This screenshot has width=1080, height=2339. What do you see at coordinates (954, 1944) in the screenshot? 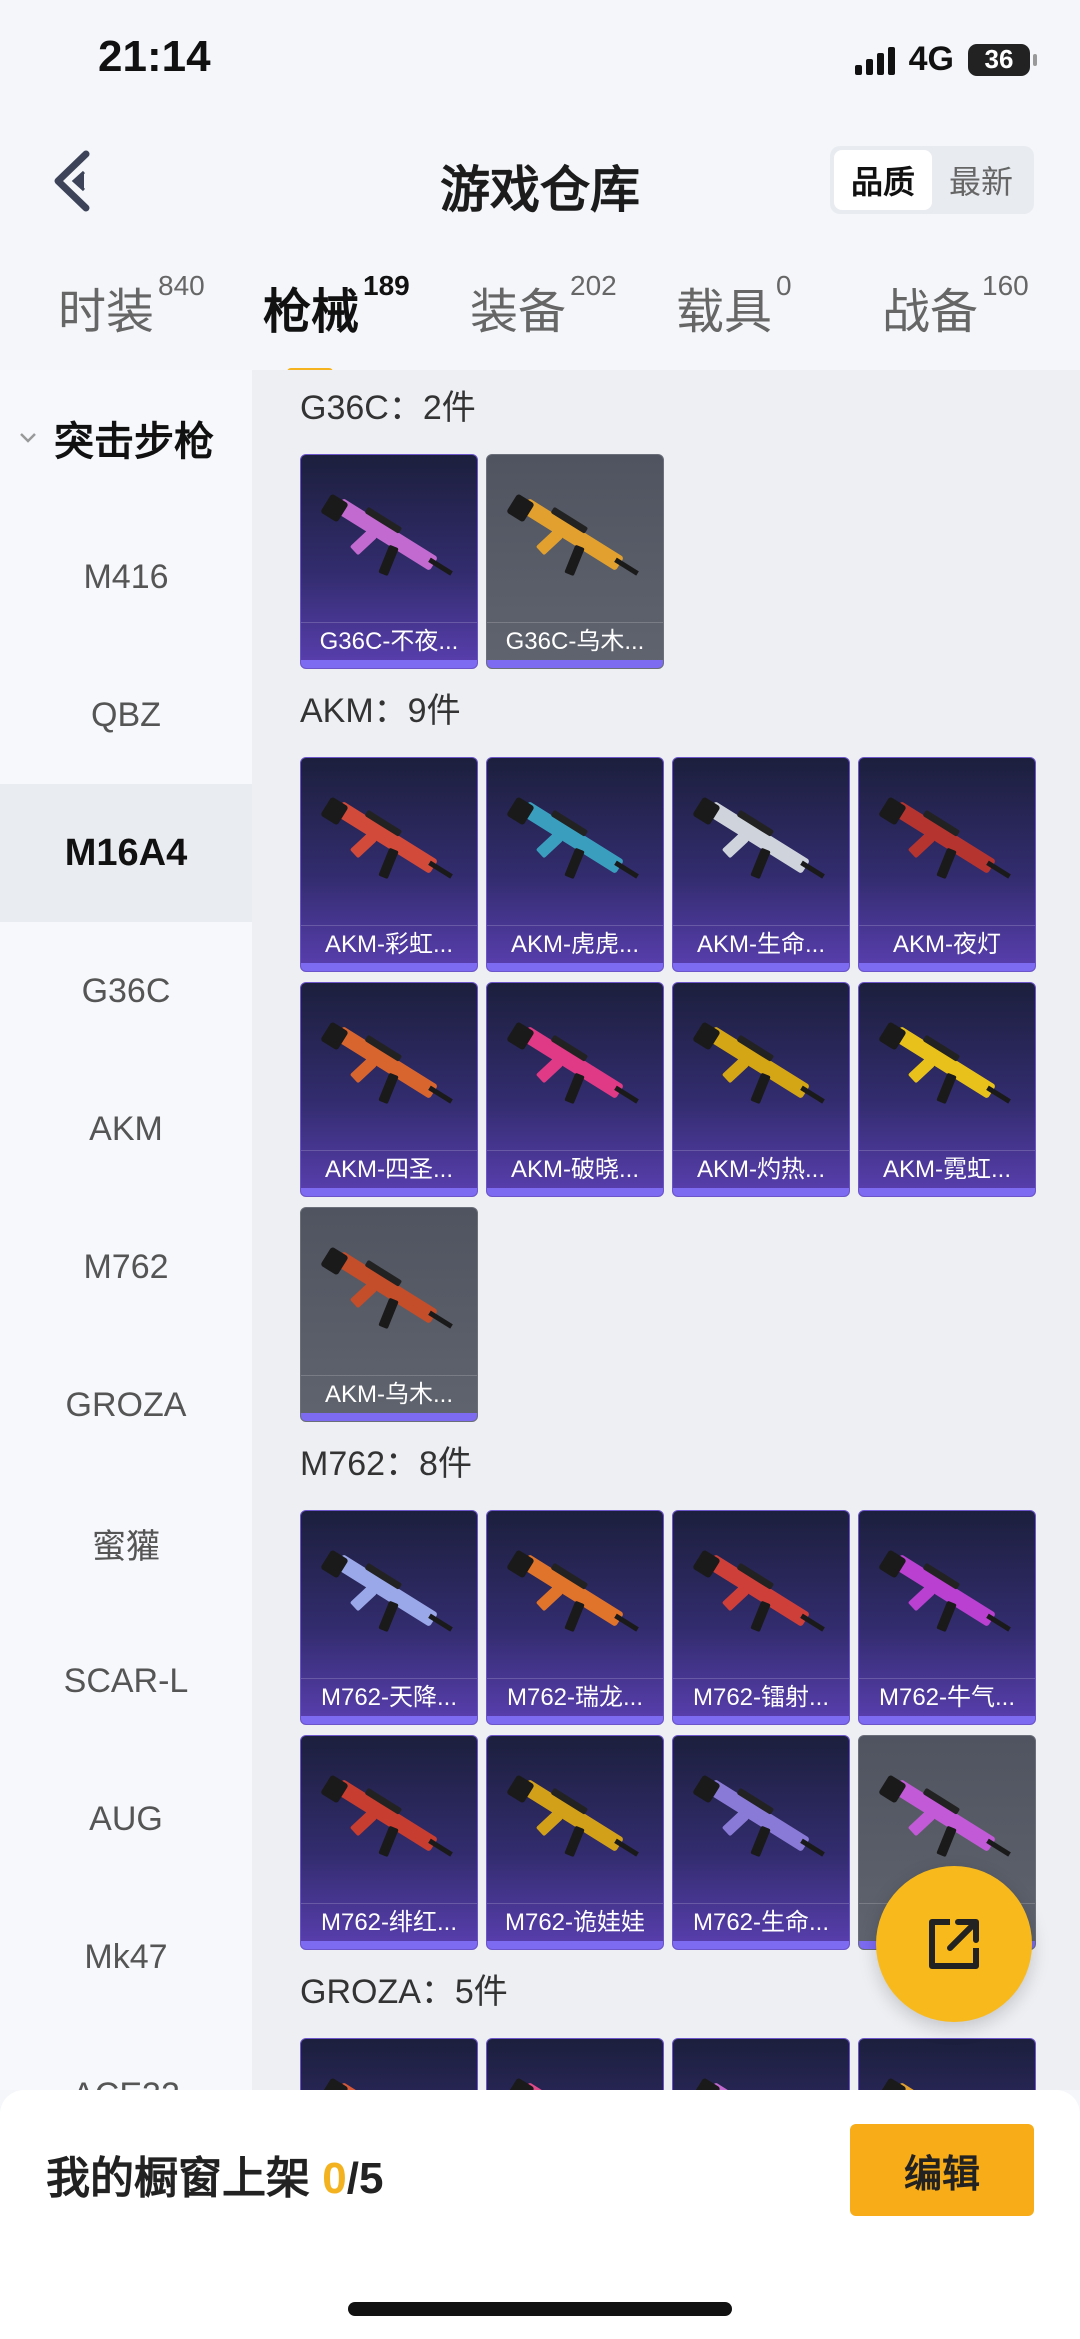
I see `share-button` at bounding box center [954, 1944].